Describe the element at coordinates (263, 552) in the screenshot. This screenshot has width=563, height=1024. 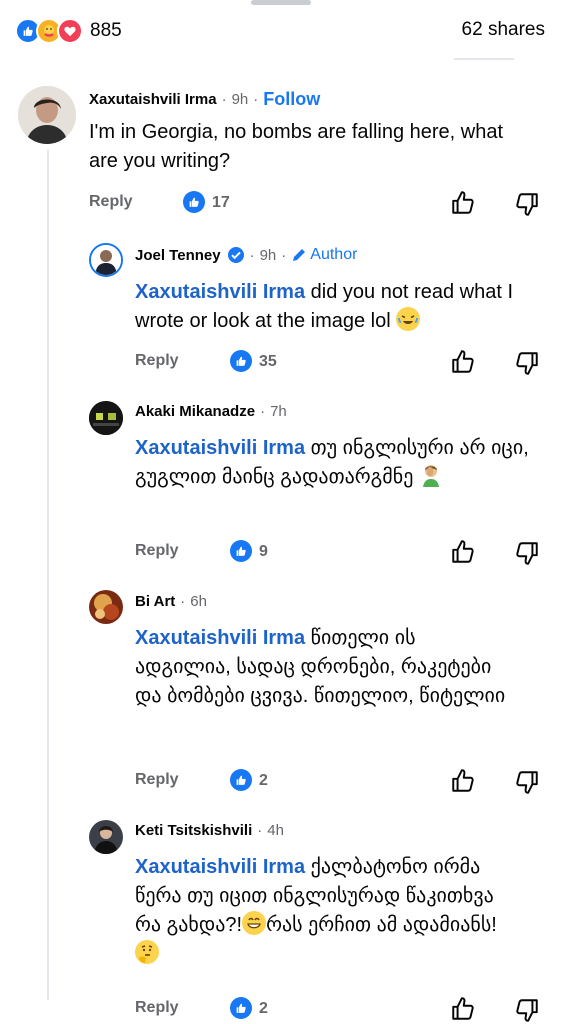
I see `like-count: 9` at that location.